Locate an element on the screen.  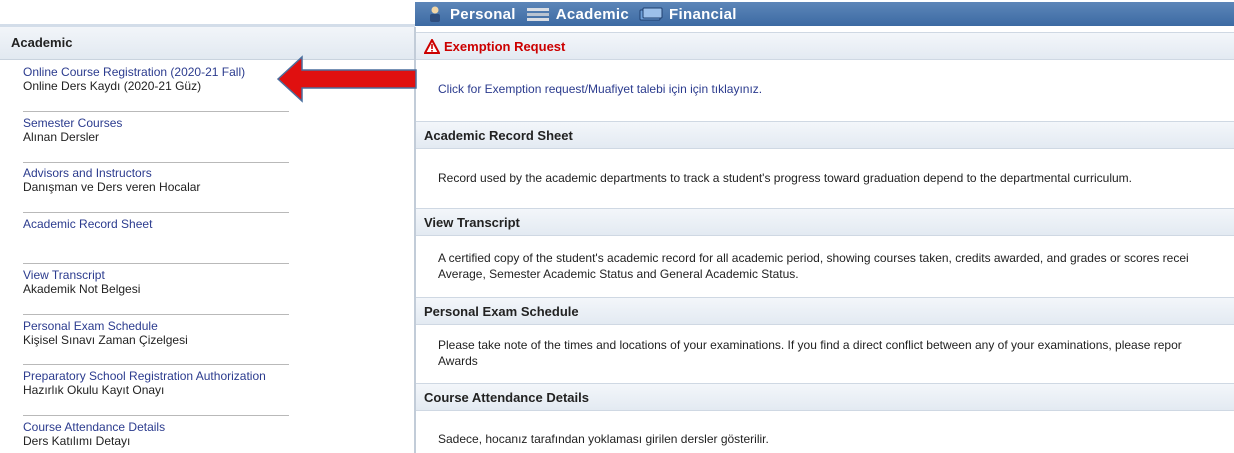
section-title-academic-record: Academic Record Sheet is located at coordinates (825, 135).